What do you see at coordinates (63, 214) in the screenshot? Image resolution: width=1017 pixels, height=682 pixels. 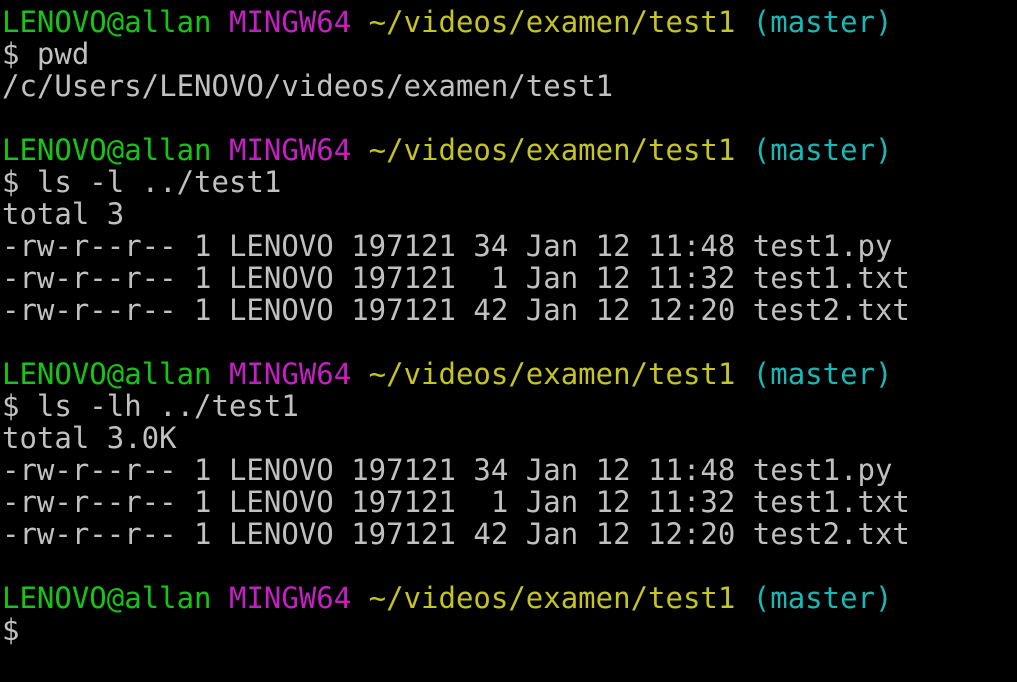 I see `output-line: total 3` at bounding box center [63, 214].